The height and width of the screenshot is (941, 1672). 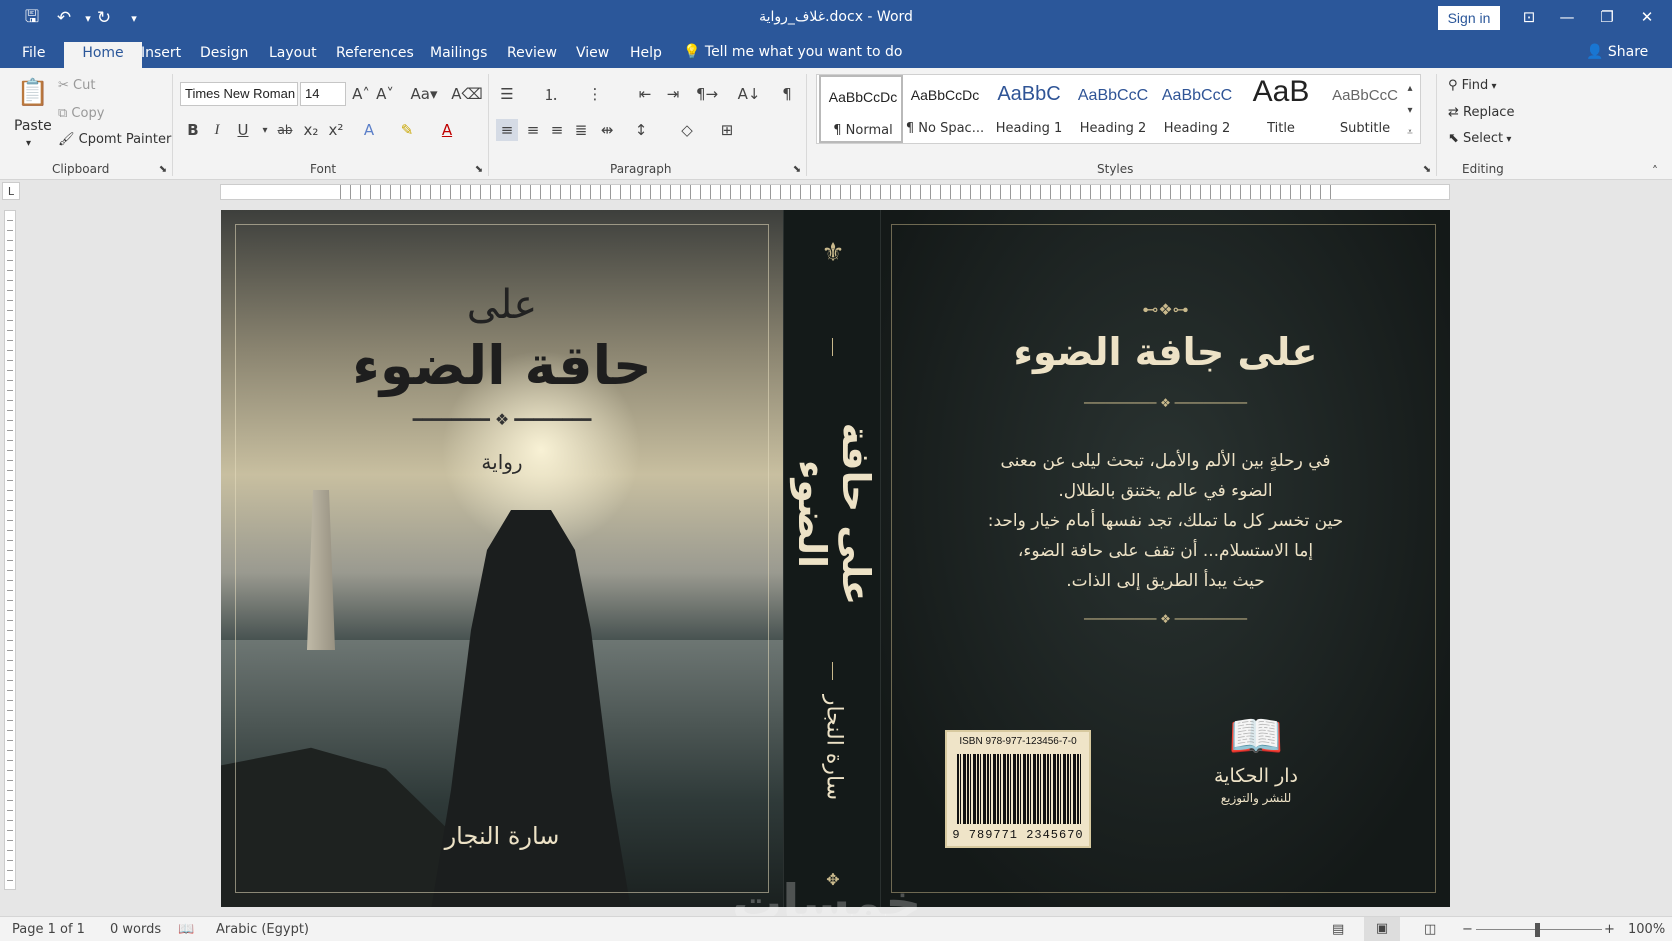 I want to click on close-icon: ✕, so click(x=1647, y=17).